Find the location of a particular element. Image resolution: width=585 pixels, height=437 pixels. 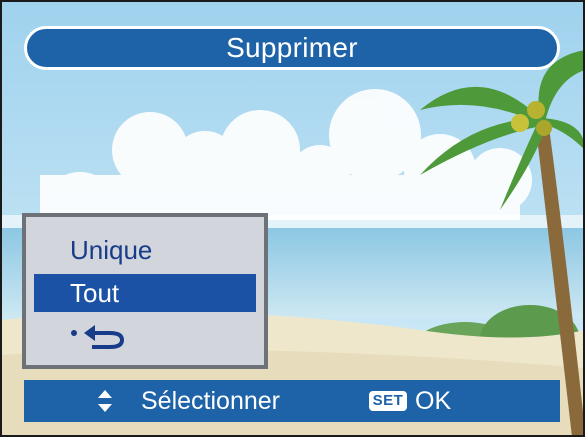

up-down-arrows-icon is located at coordinates (105, 401).